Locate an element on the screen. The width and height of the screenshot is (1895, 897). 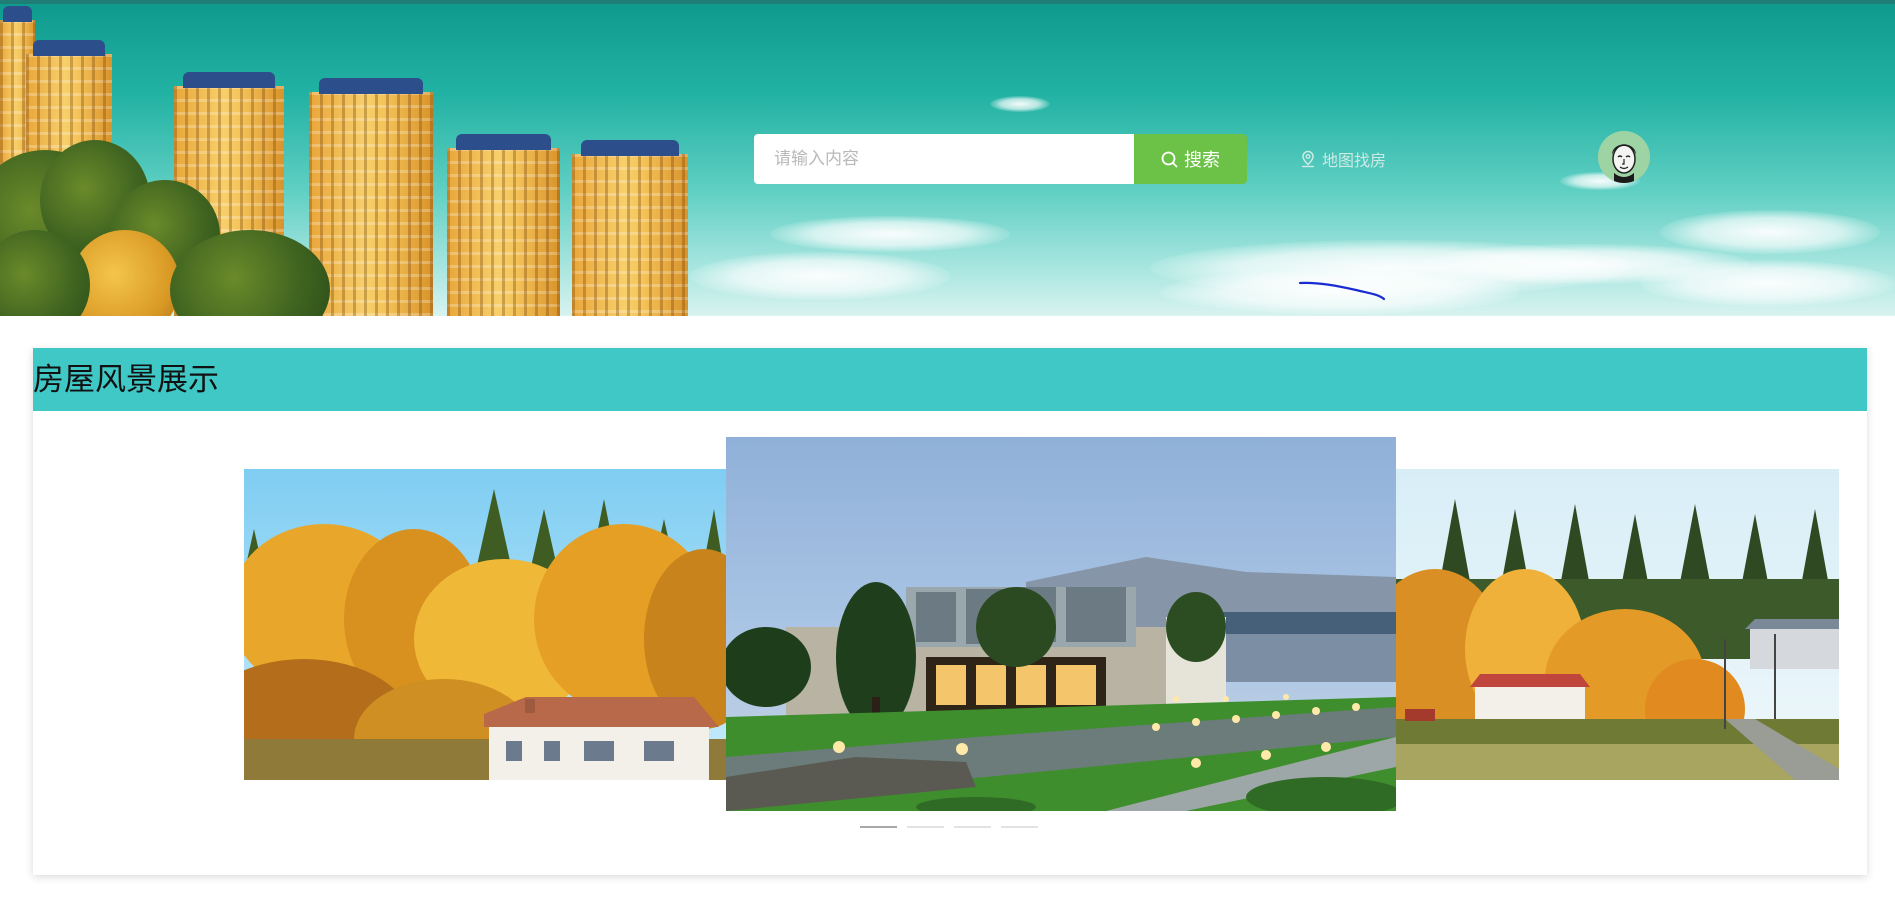
panel-header: 房屋风景展示 is located at coordinates (950, 379).